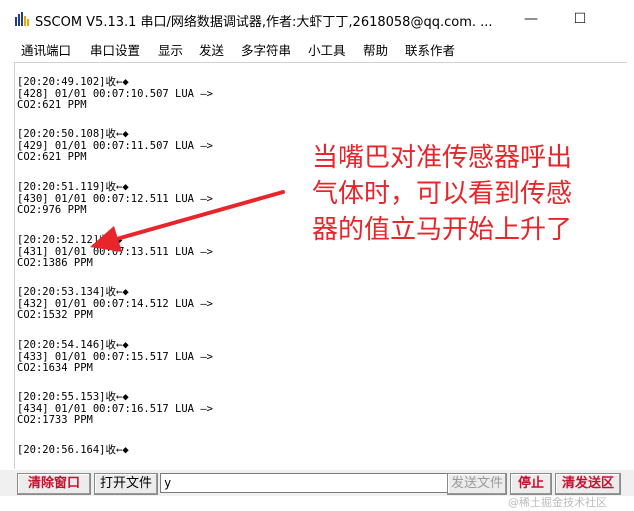  Describe the element at coordinates (170, 49) in the screenshot. I see `menu-item-display: 显示` at that location.